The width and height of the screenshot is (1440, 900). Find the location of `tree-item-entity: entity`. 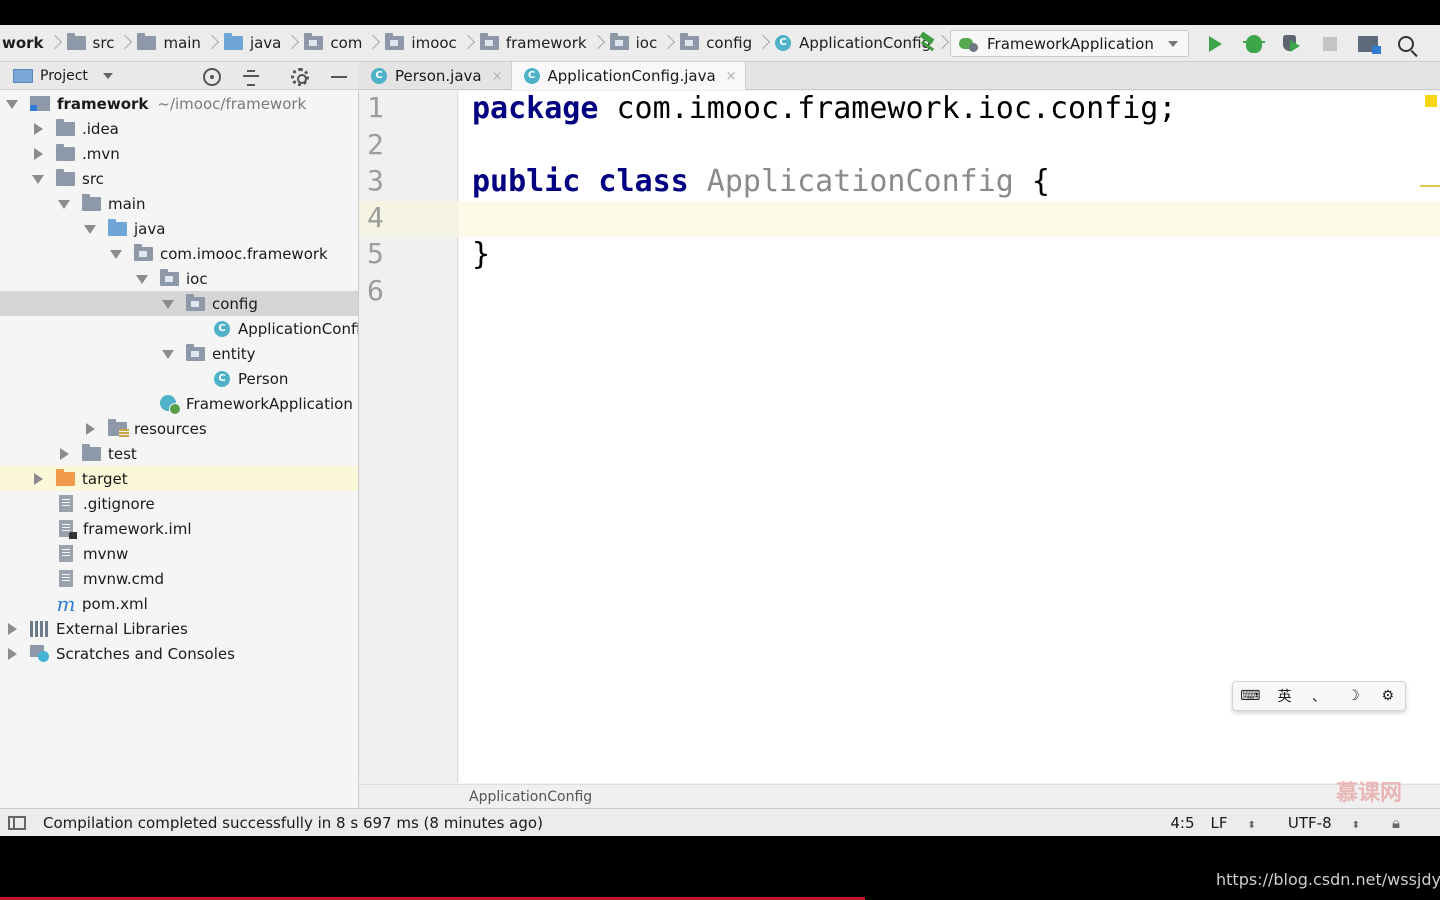

tree-item-entity: entity is located at coordinates (179, 353).